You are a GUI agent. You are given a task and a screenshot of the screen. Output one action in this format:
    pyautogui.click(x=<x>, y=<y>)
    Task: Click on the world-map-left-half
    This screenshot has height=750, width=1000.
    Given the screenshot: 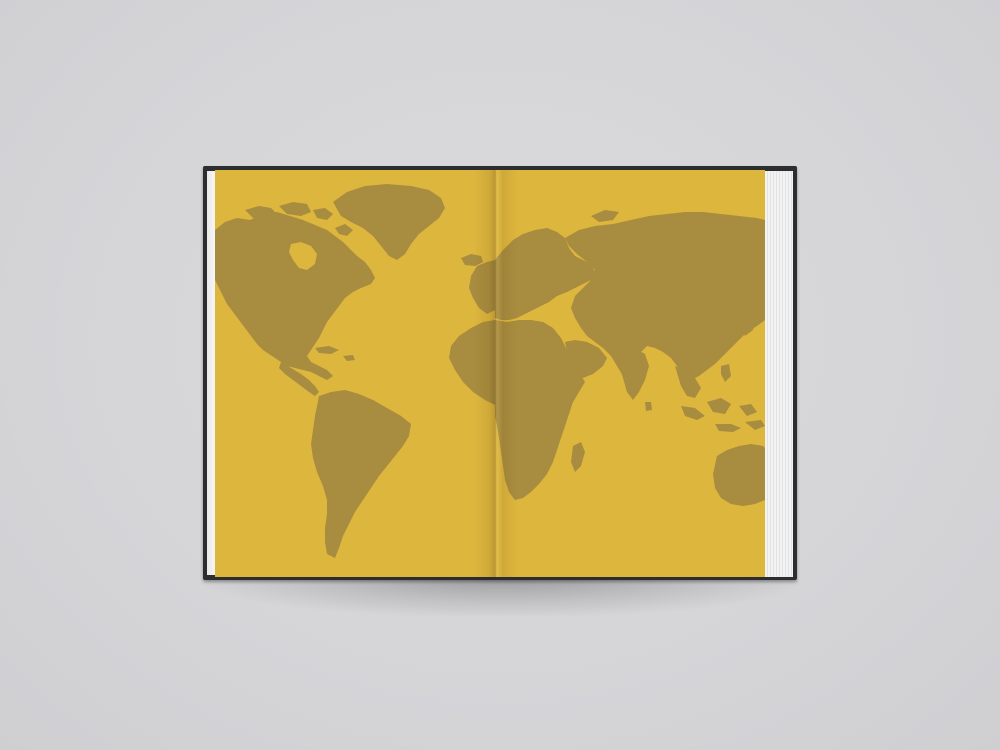 What is the action you would take?
    pyautogui.click(x=355, y=371)
    